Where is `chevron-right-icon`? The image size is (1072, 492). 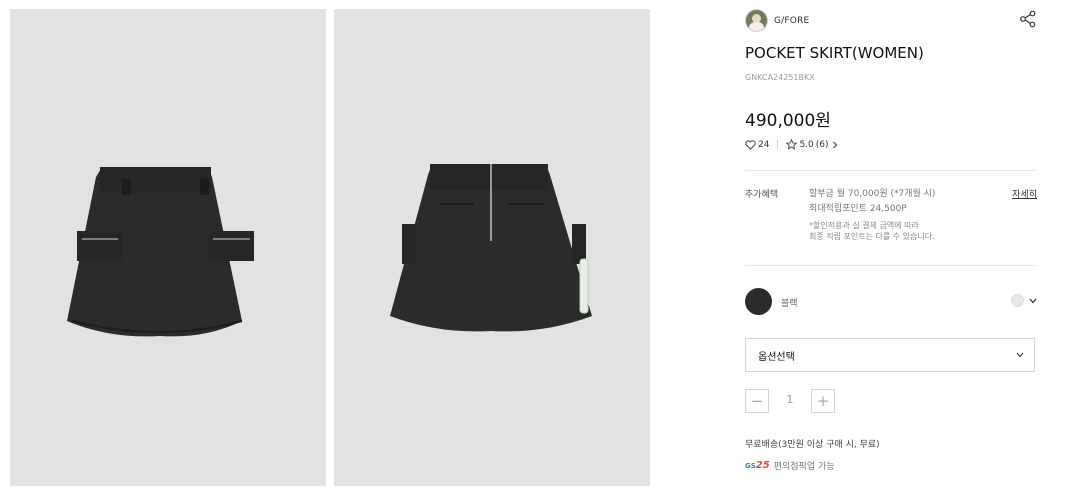 chevron-right-icon is located at coordinates (834, 144).